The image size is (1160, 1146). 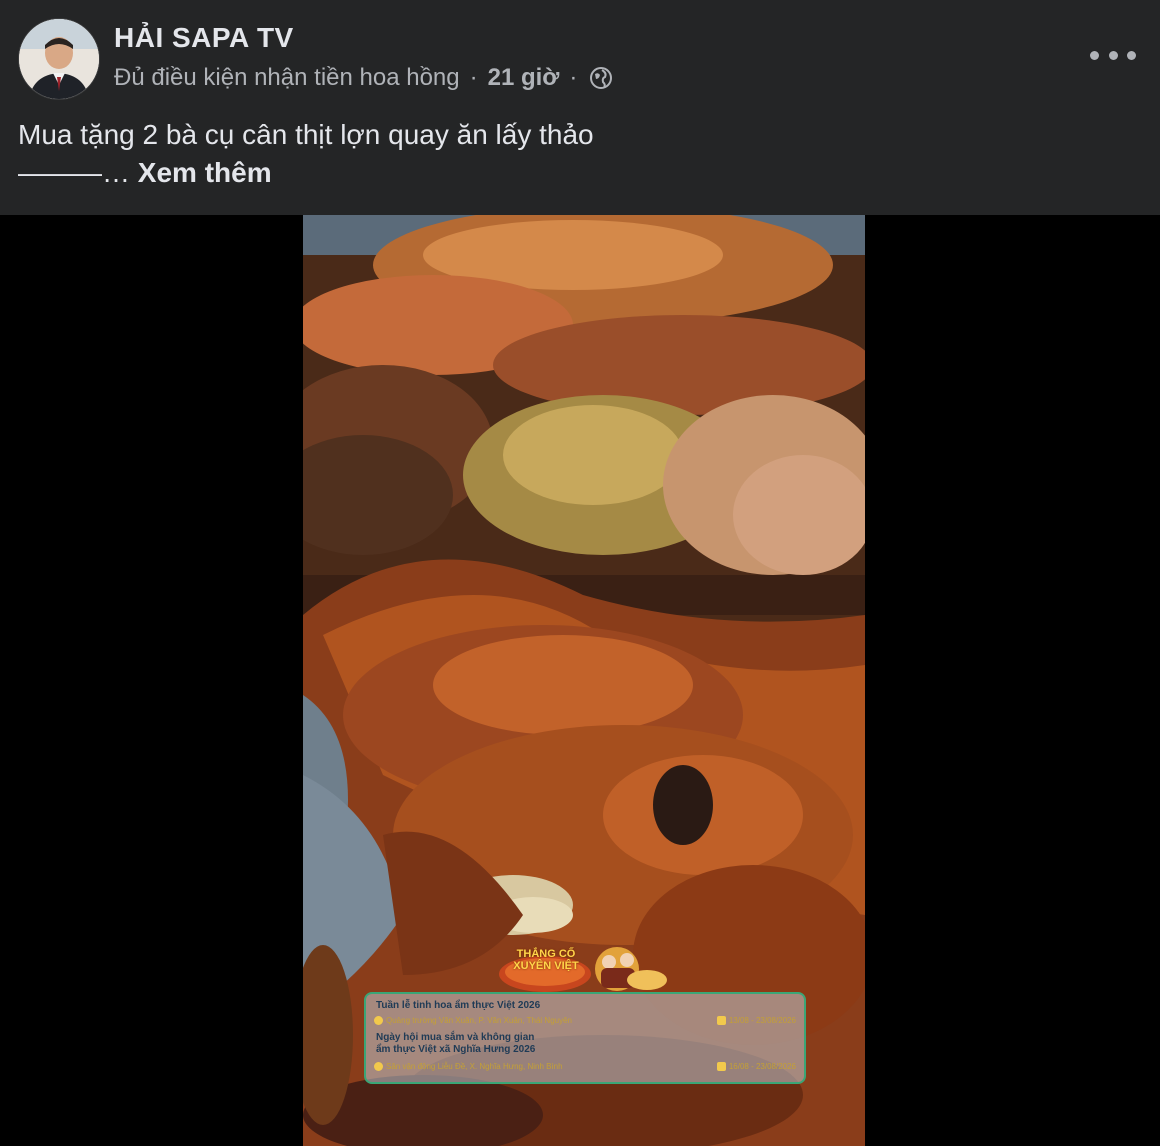 What do you see at coordinates (546, 966) in the screenshot?
I see `logo-line-2: XUYÊN VIỆT` at bounding box center [546, 966].